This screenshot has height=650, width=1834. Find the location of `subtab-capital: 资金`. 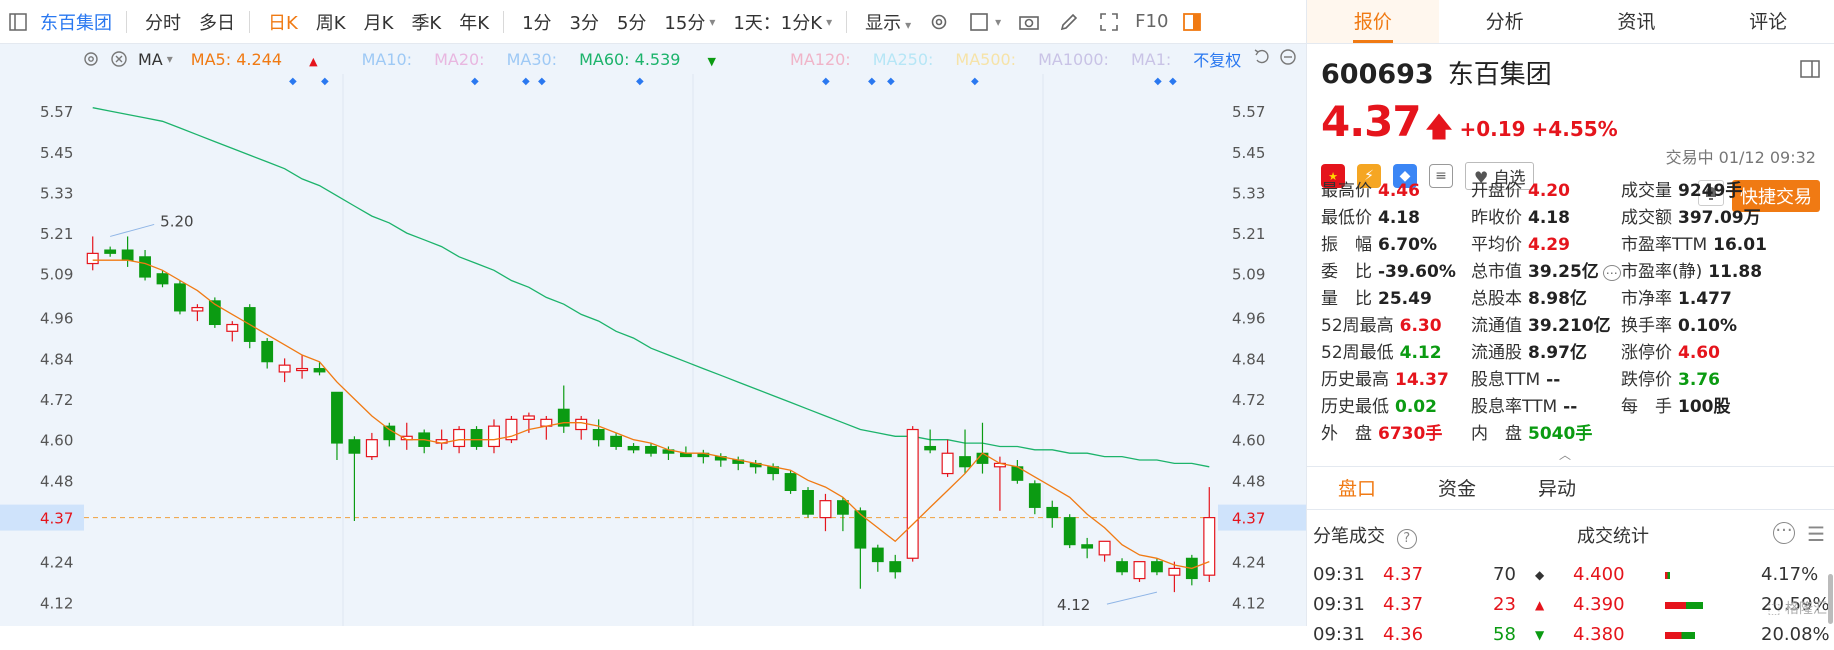

subtab-capital: 资金 is located at coordinates (1457, 488).